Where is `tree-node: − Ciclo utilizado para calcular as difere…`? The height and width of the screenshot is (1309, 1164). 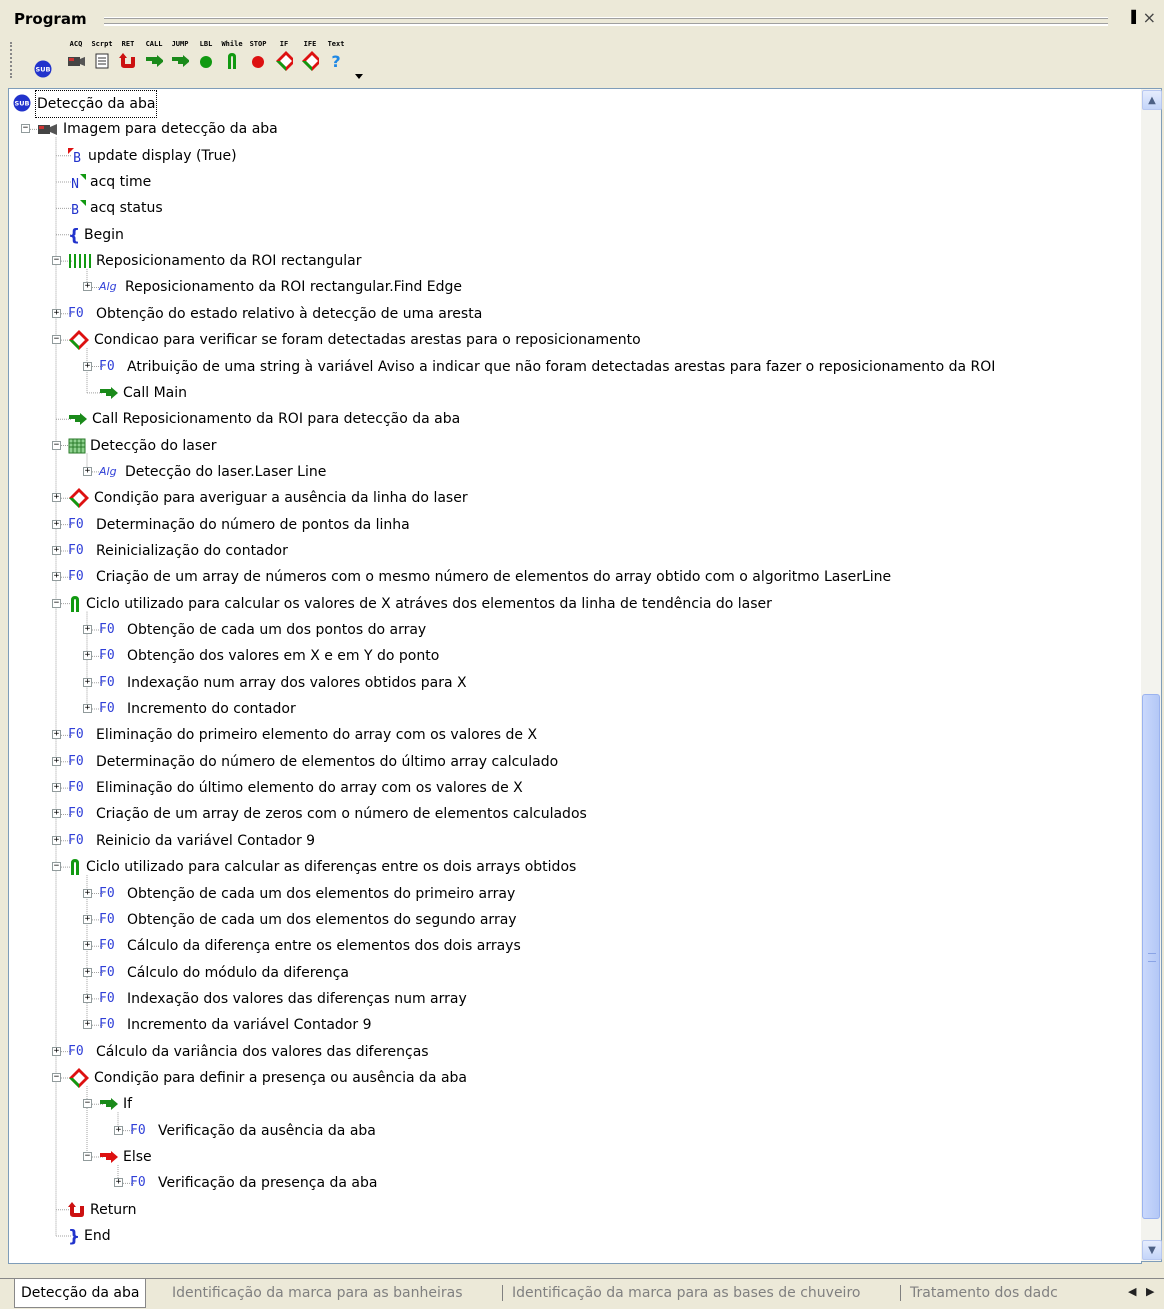 tree-node: − Ciclo utilizado para calcular as difere… is located at coordinates (569, 867).